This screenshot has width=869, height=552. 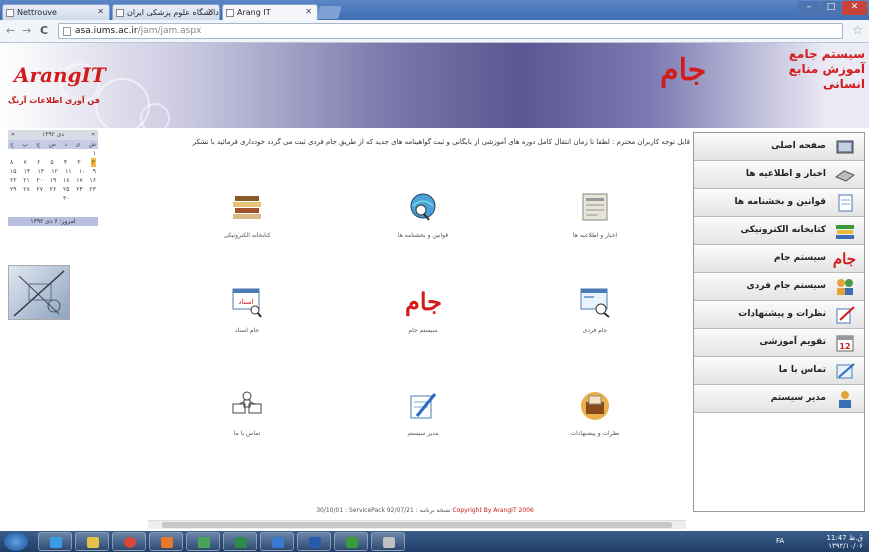 What do you see at coordinates (595, 433) in the screenshot?
I see `grid-item-label: نظرات و پیشنهادات` at bounding box center [595, 433].